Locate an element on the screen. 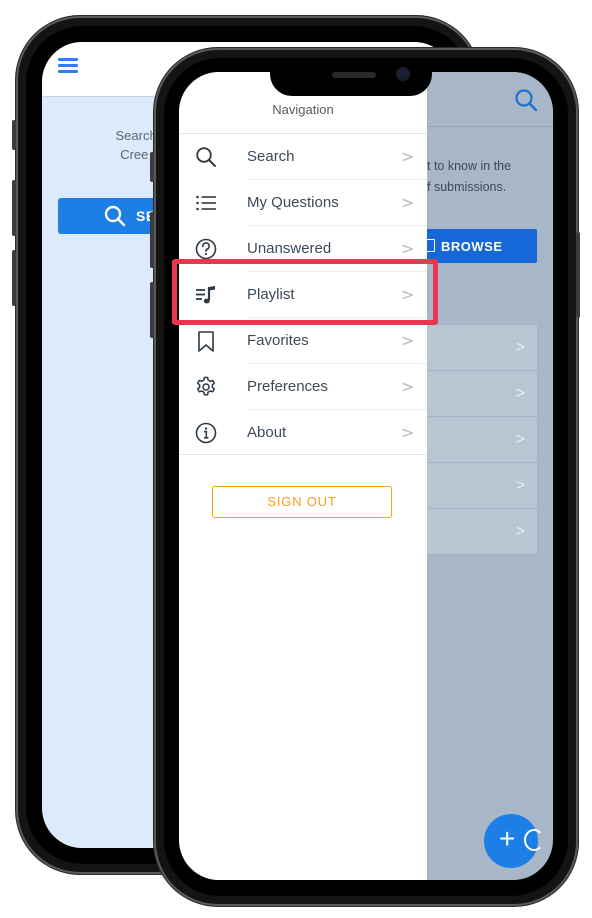  nav-item-label: Search is located at coordinates (271, 156).